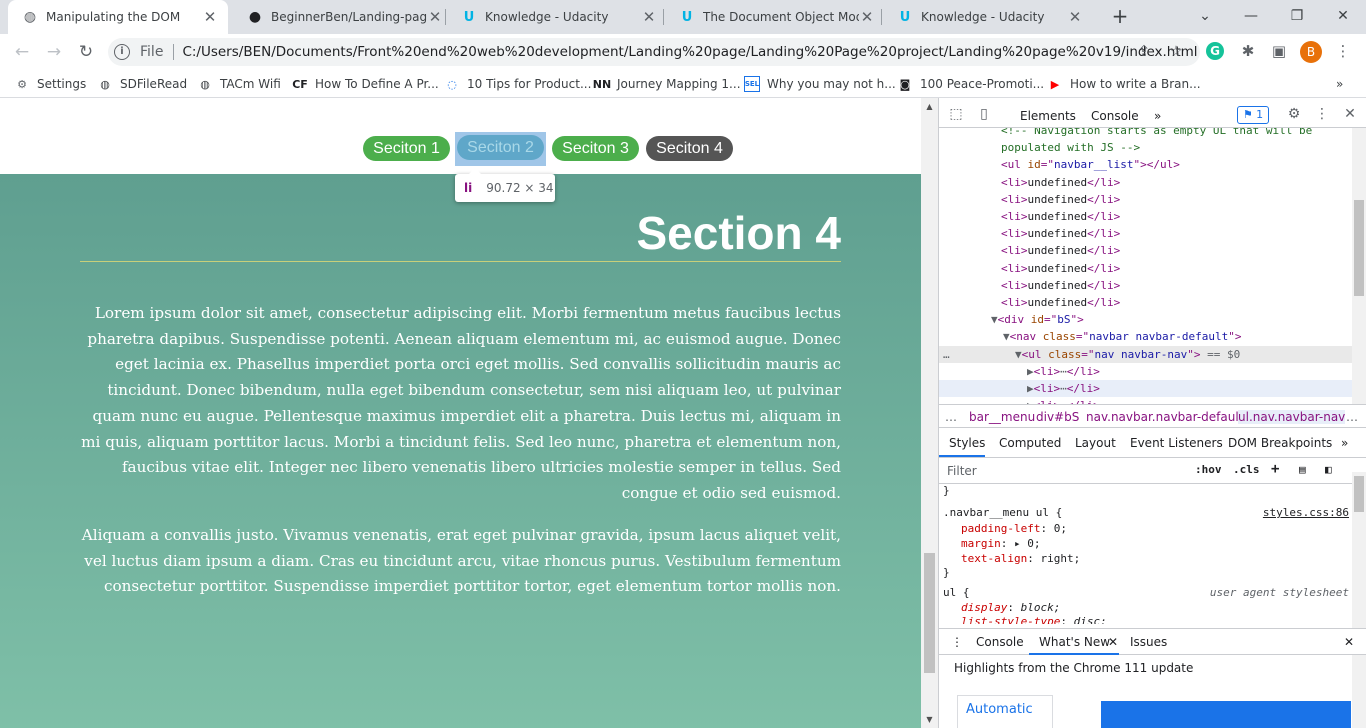 The height and width of the screenshot is (728, 1366). What do you see at coordinates (984, 607) in the screenshot?
I see `css-property: display` at bounding box center [984, 607].